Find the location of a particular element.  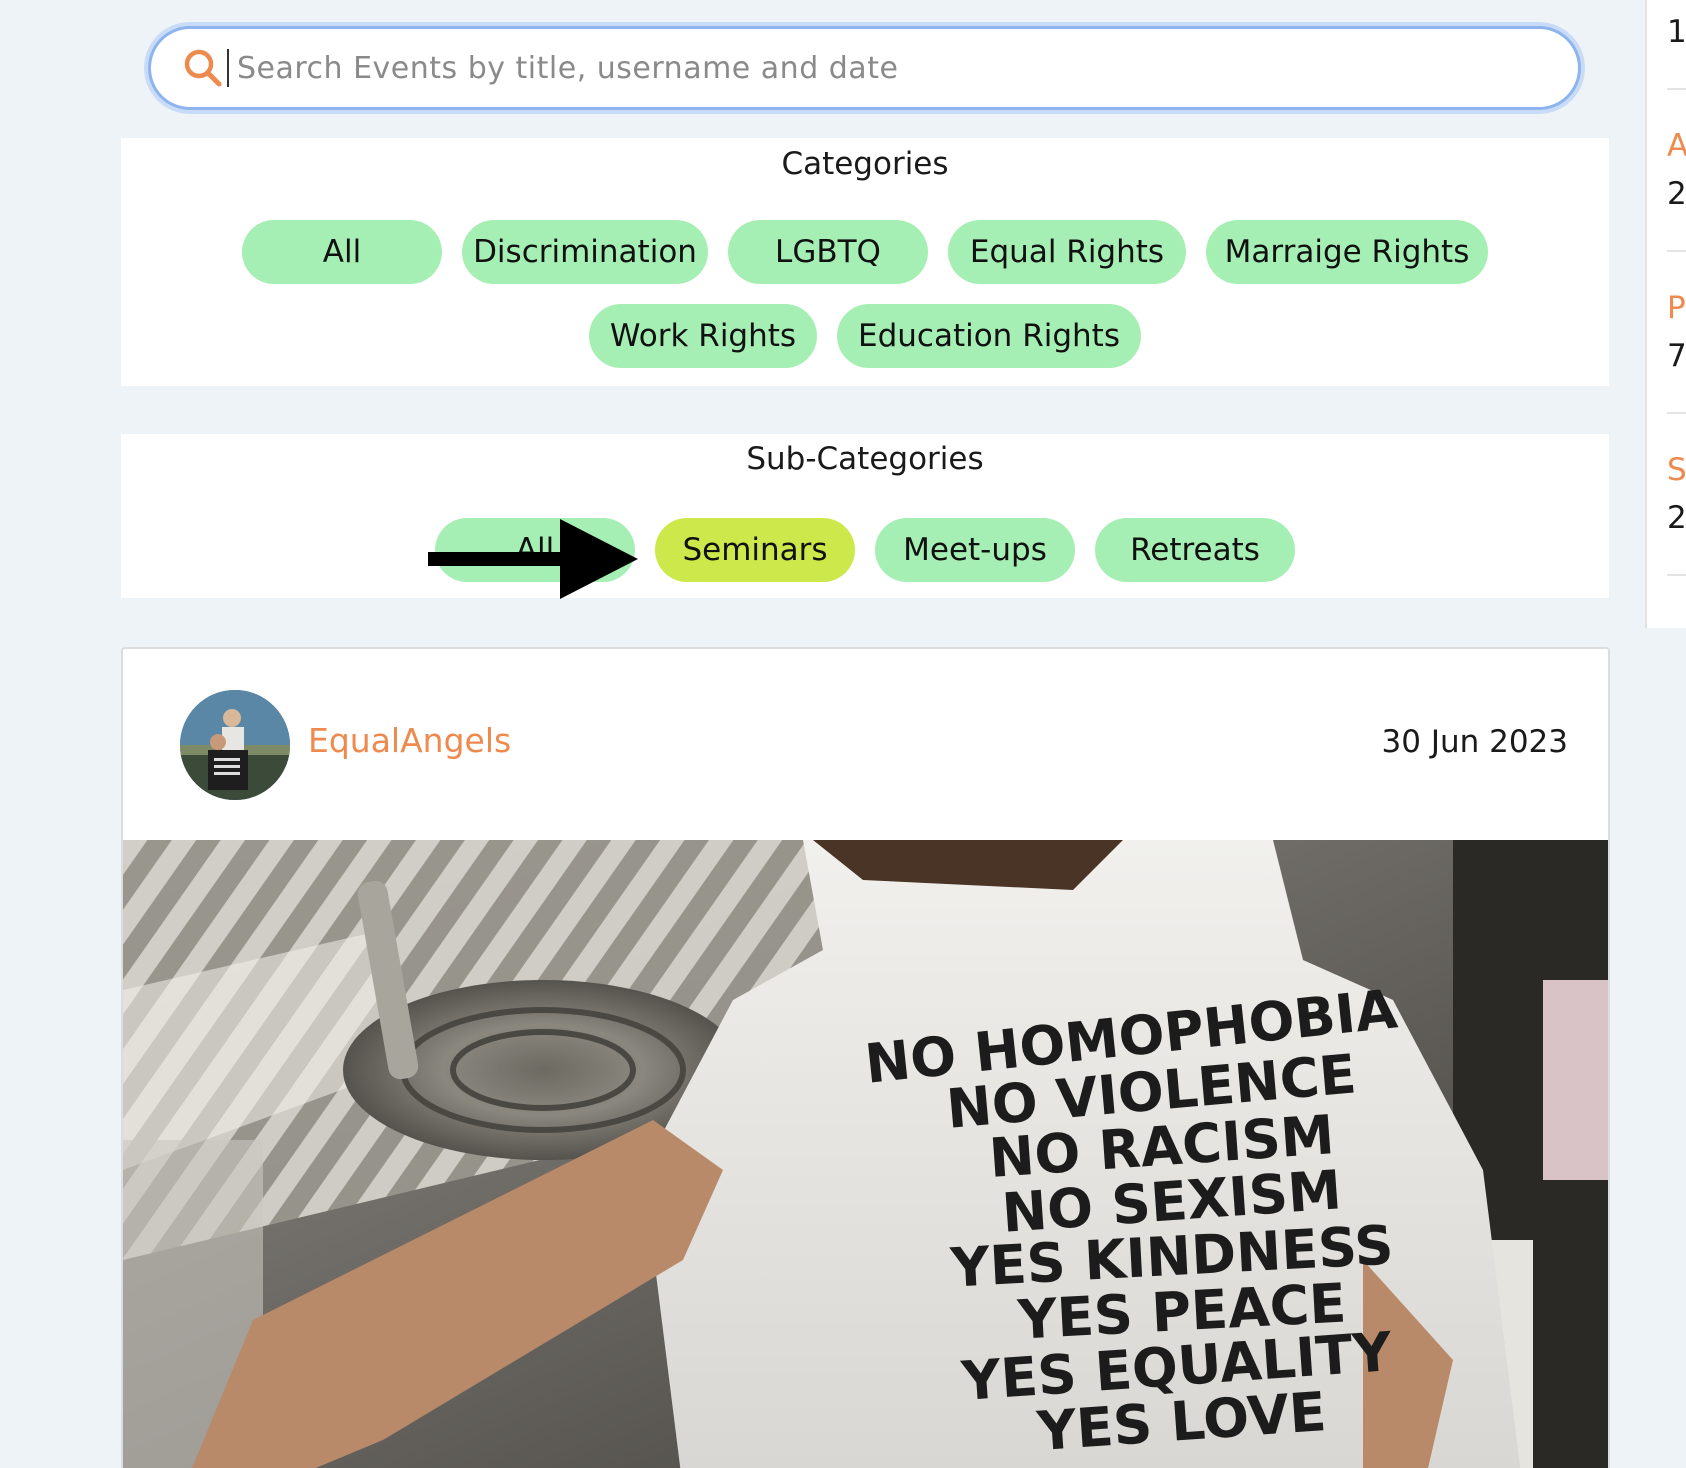

search-bar is located at coordinates (864, 68).